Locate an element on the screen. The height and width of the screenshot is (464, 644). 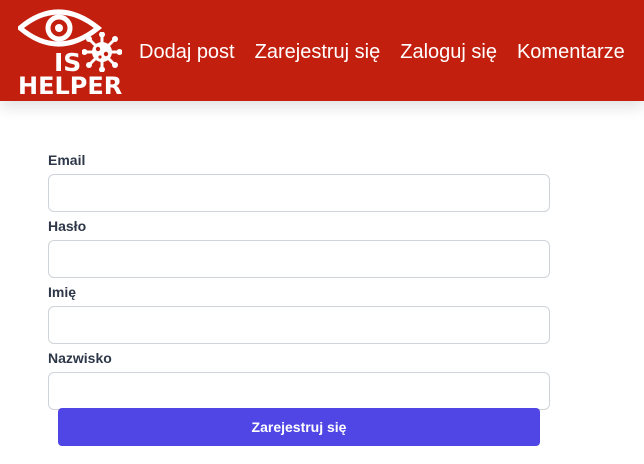
password-label: Hasło is located at coordinates (67, 226).